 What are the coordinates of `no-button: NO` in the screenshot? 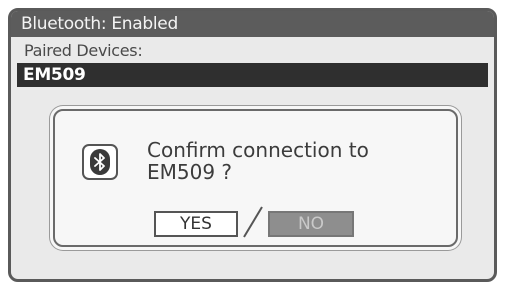 It's located at (311, 224).